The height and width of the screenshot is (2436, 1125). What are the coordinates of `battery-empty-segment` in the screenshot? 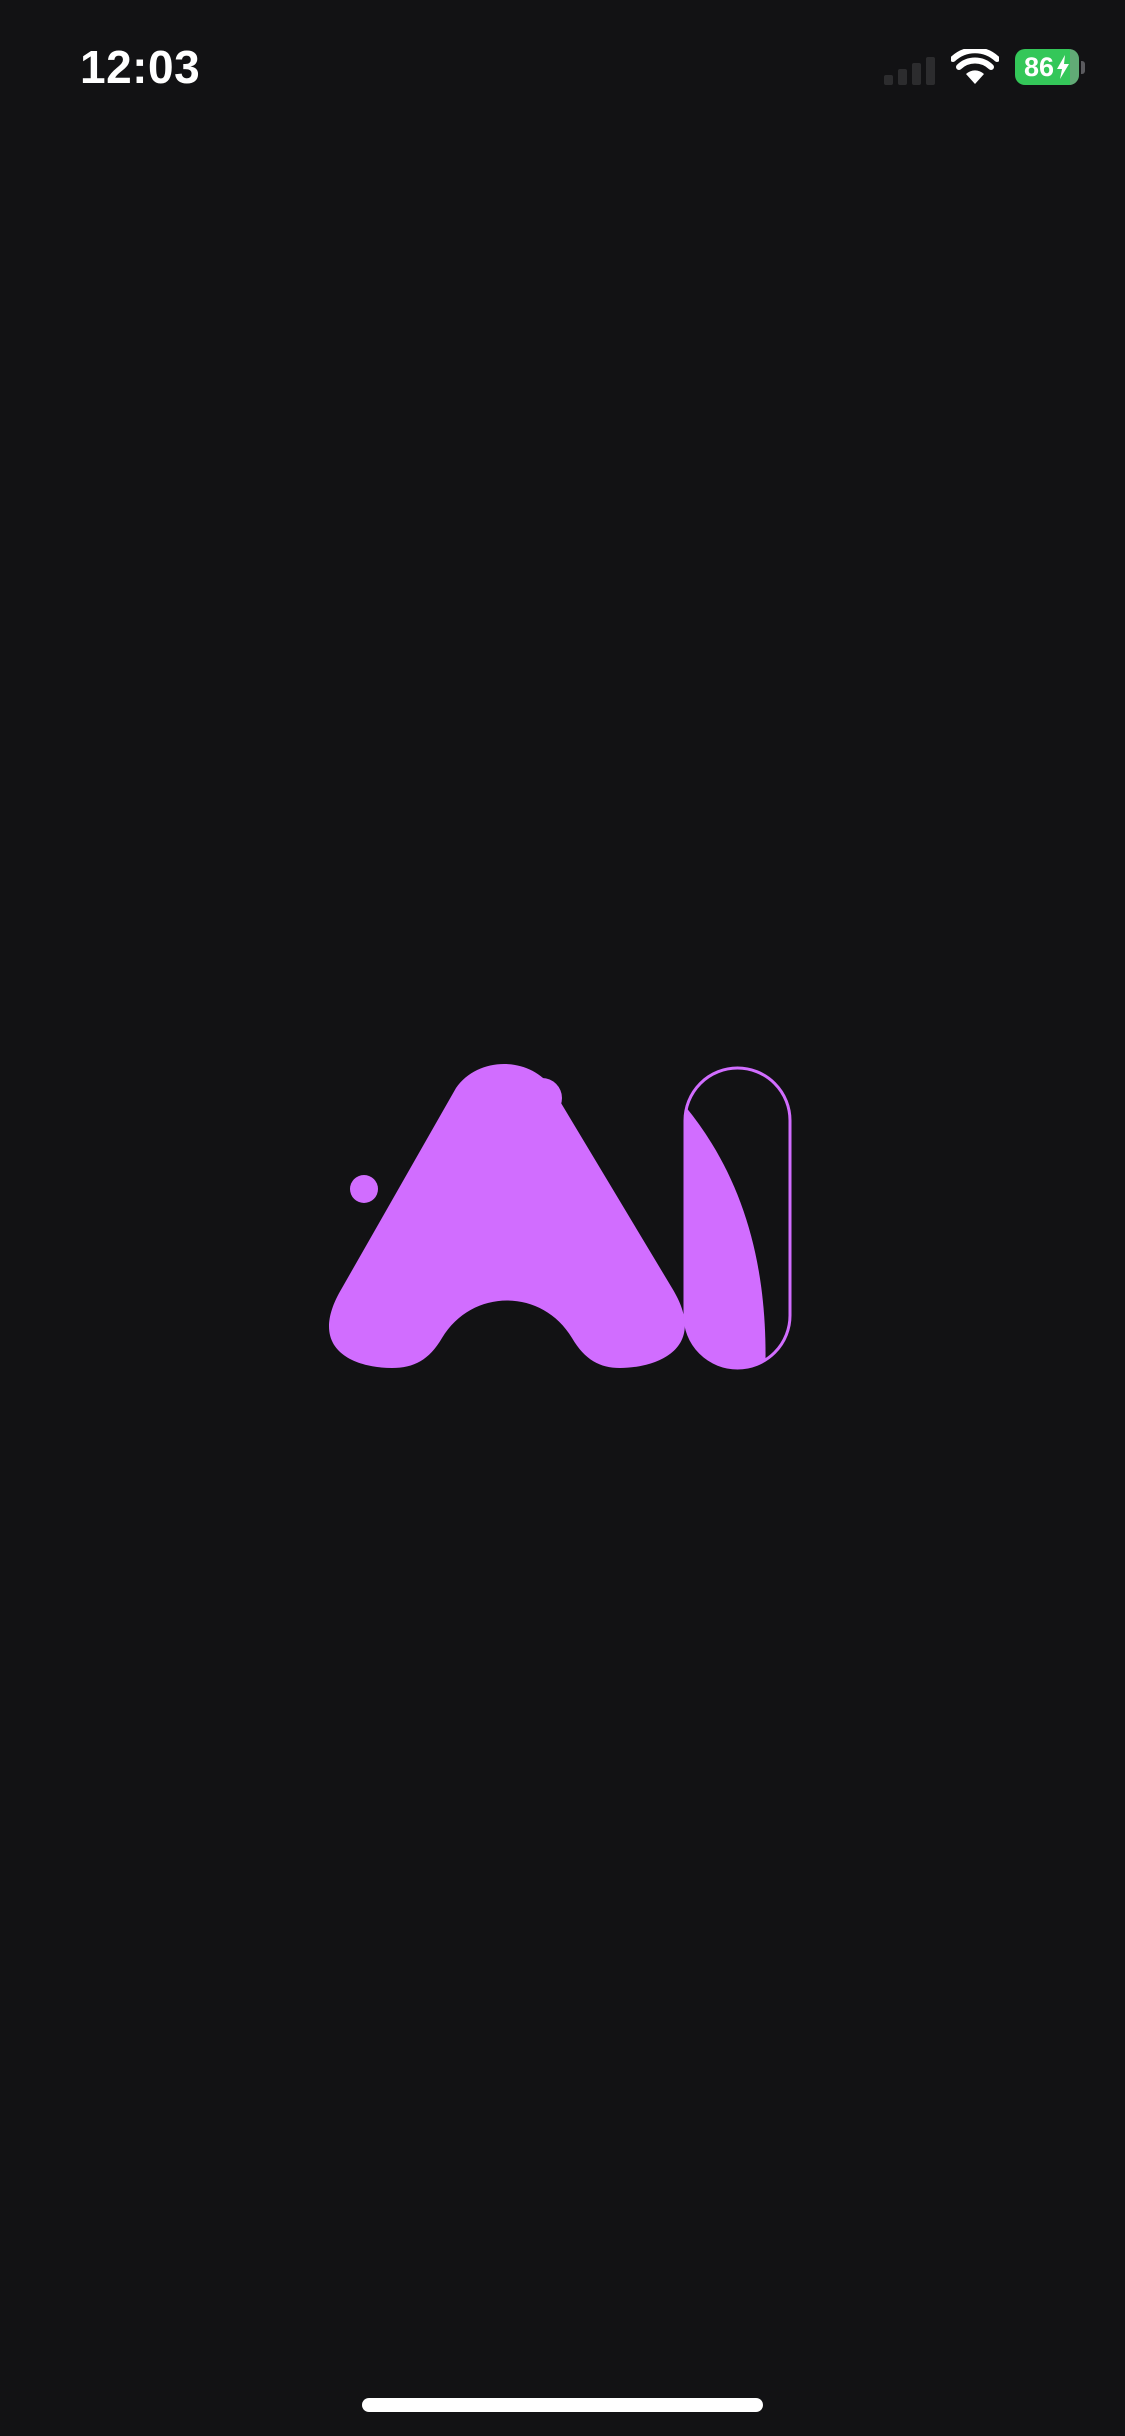 It's located at (1074, 67).